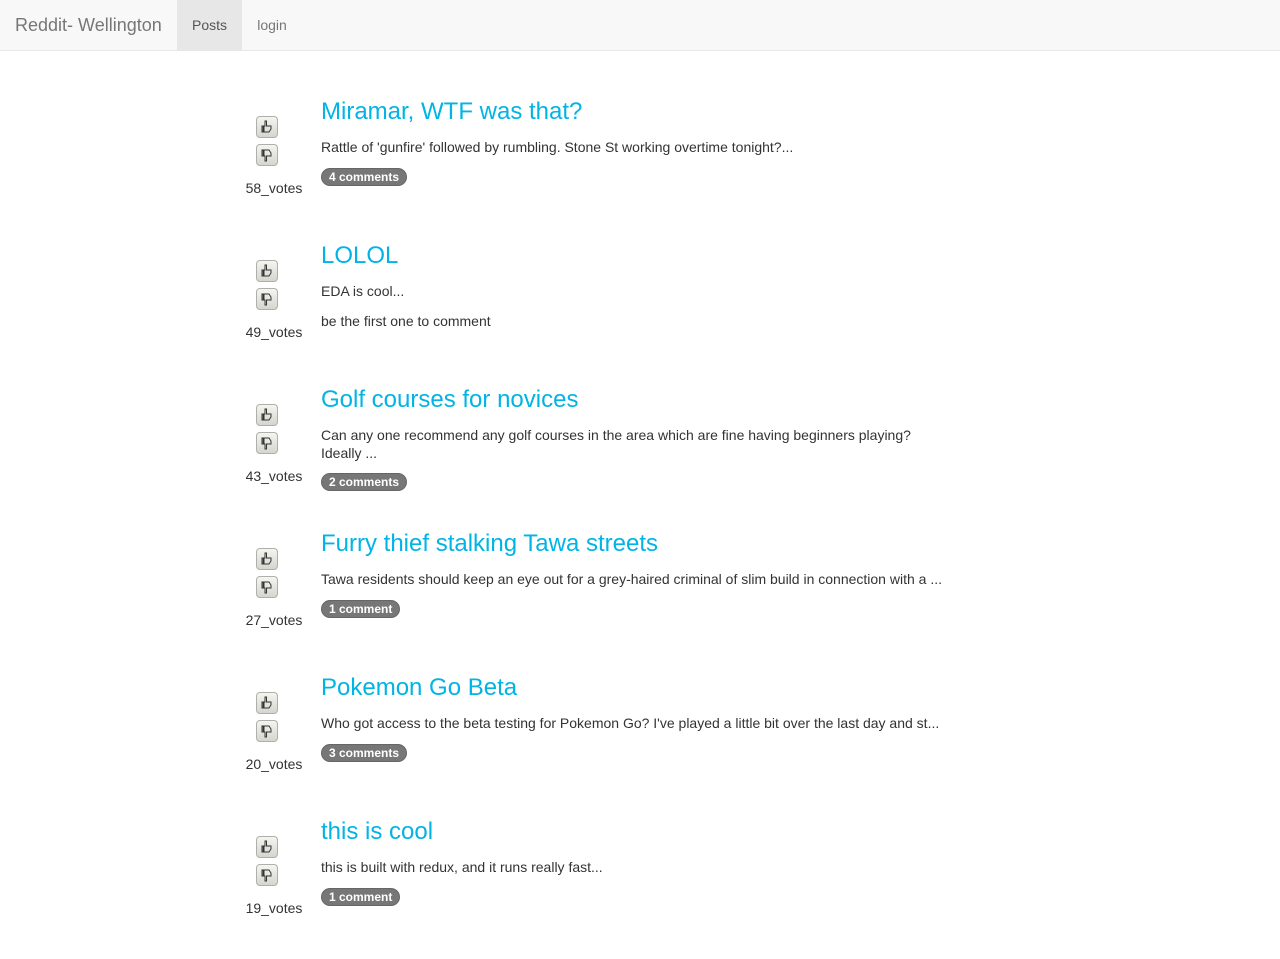 This screenshot has height=959, width=1280. I want to click on post-title-link: Golf courses for novices, so click(646, 400).